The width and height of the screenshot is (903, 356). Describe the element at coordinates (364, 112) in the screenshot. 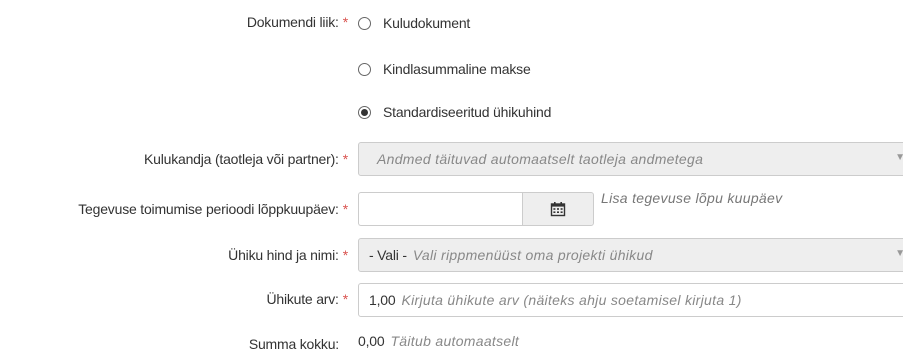

I see `radio-button-selected` at that location.